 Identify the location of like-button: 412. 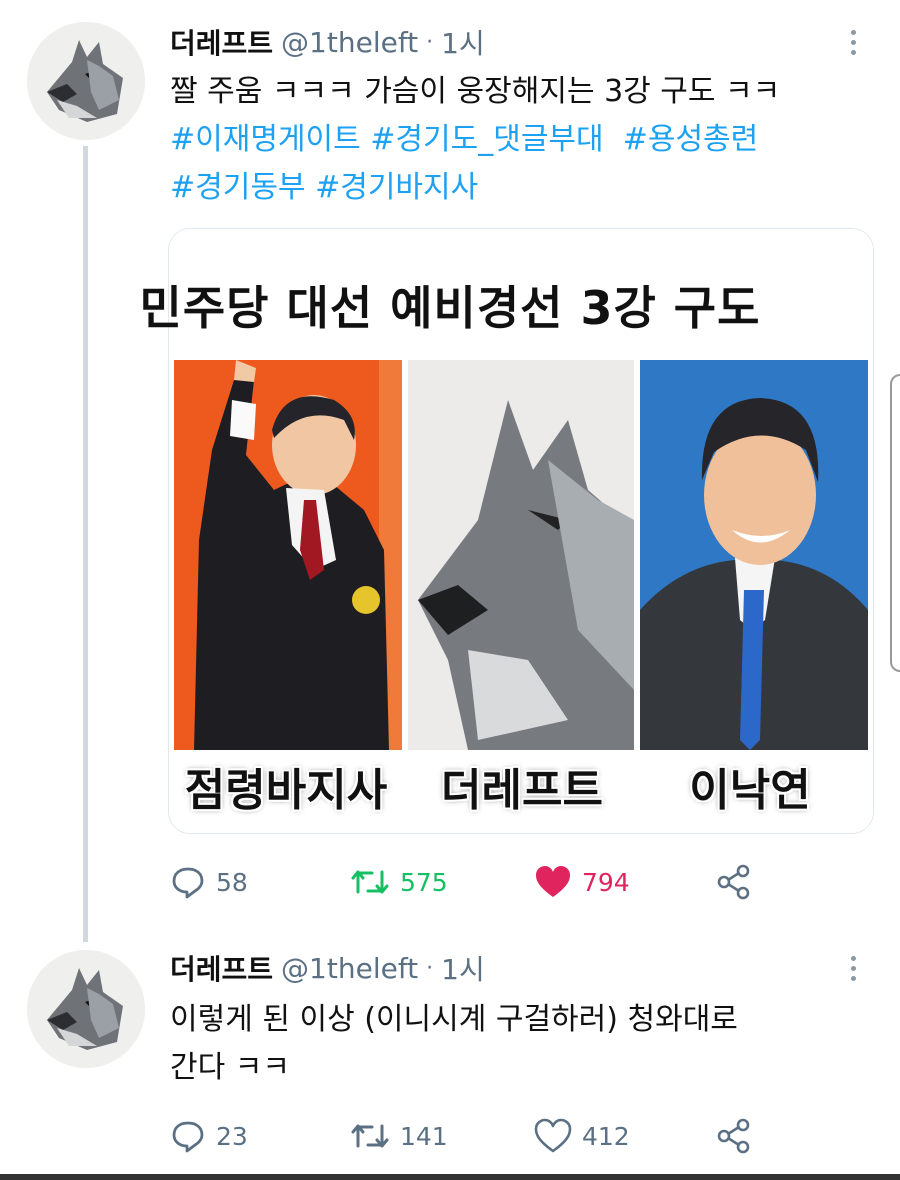
(582, 1136).